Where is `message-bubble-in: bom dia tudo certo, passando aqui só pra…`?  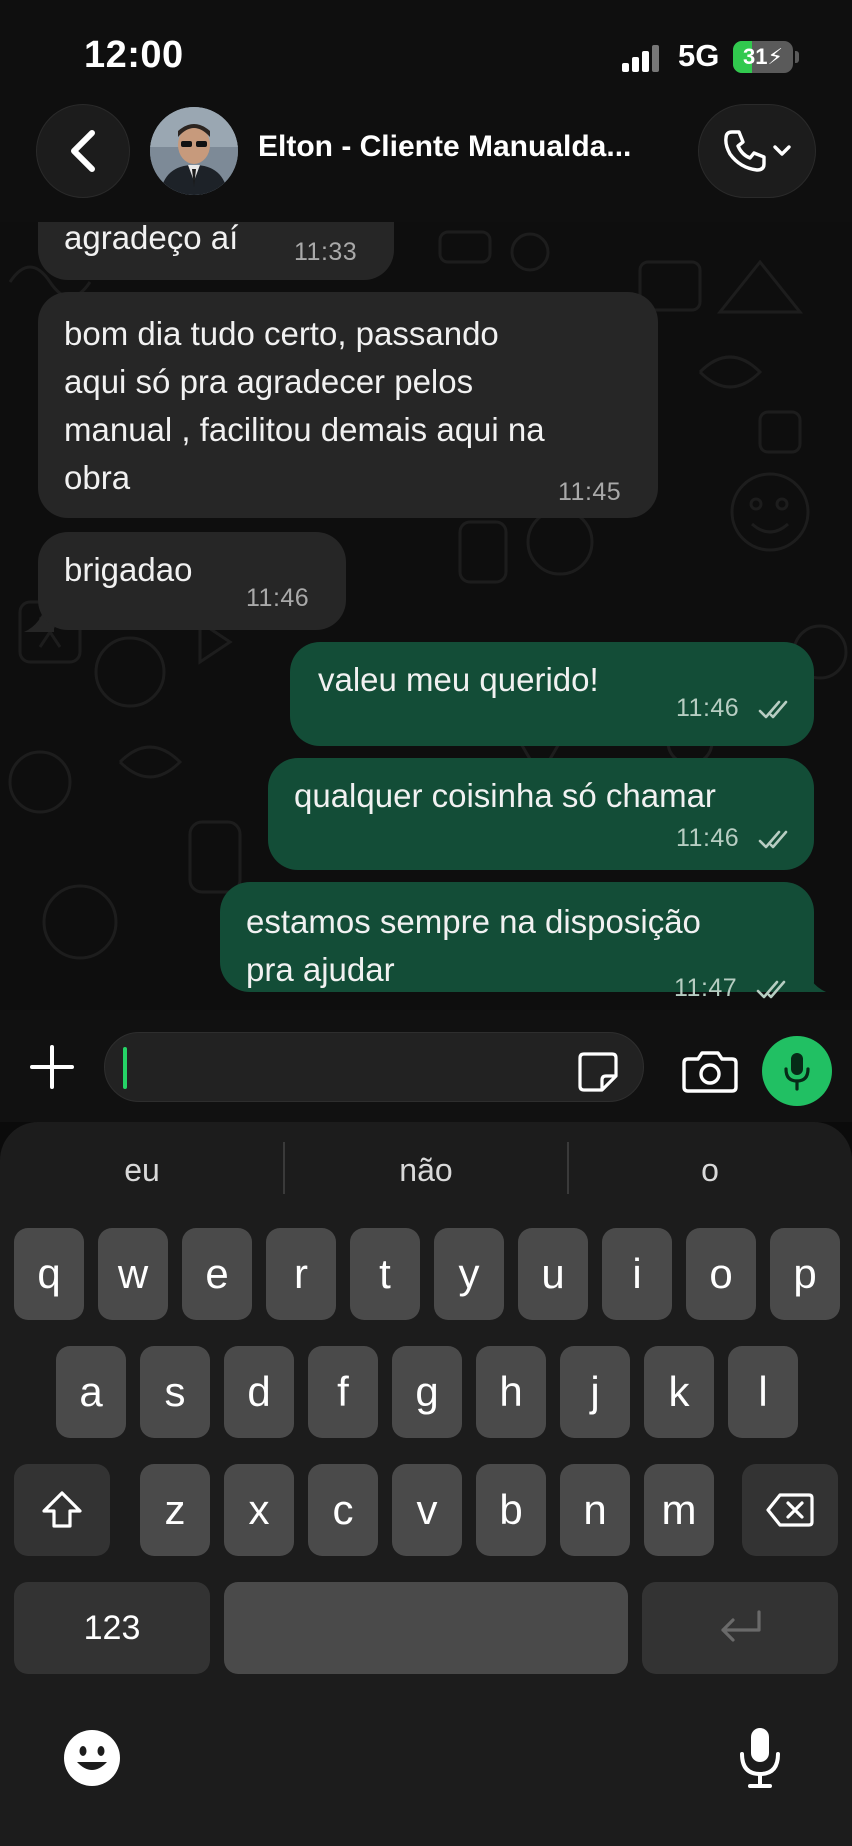
message-bubble-in: bom dia tudo certo, passando aqui só pra… is located at coordinates (348, 405).